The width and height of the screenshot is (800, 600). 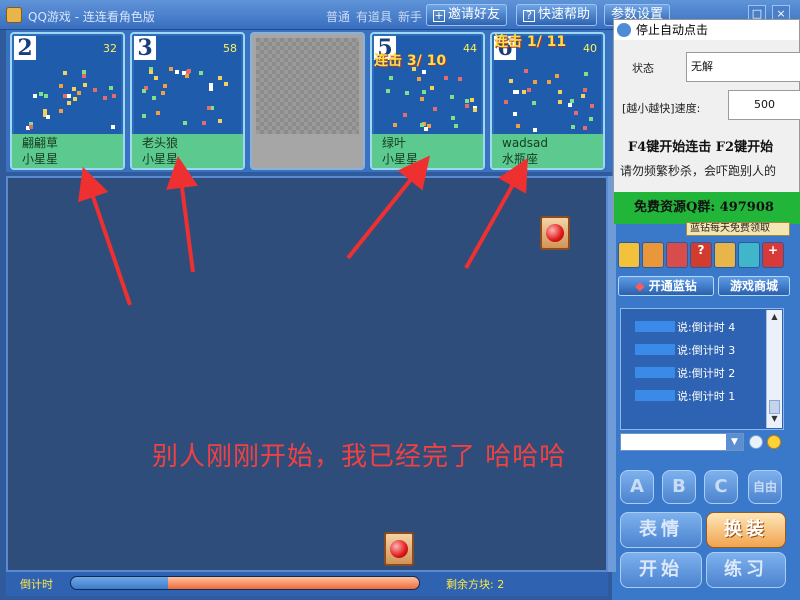 What do you see at coordinates (685, 373) in the screenshot?
I see `chat-line: 说:倒计时 2` at bounding box center [685, 373].